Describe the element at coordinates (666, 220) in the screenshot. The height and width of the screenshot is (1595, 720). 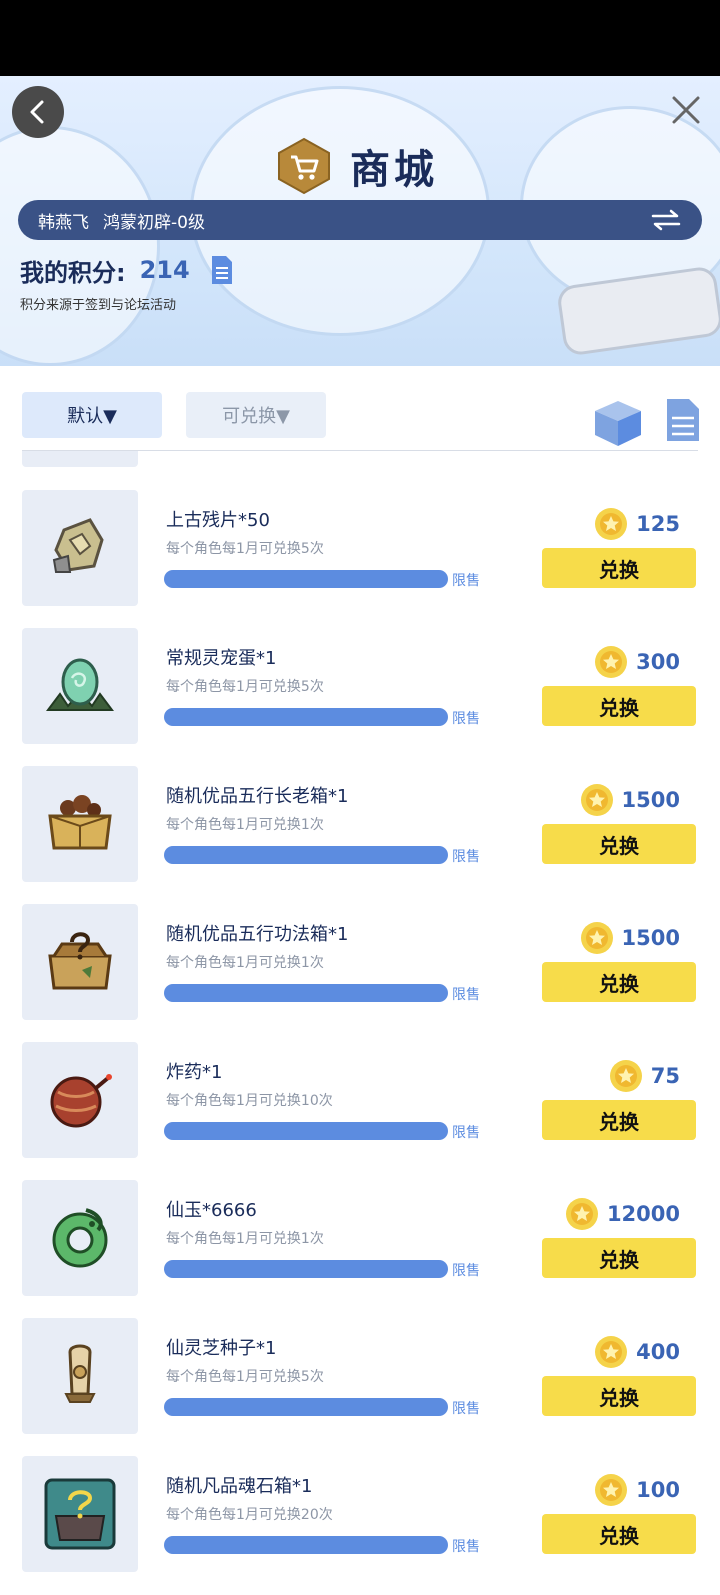
I see `switch-icon` at that location.